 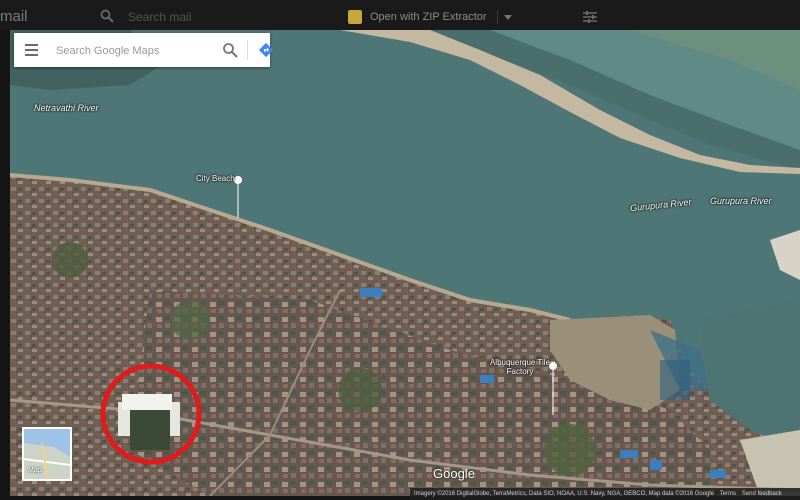 I want to click on terms-link: Terms, so click(x=728, y=494).